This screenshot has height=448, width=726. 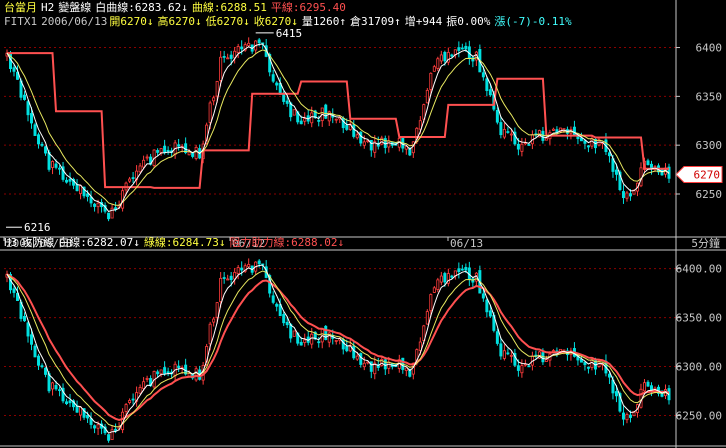 What do you see at coordinates (320, 21) in the screenshot?
I see `volume: 量1260` at bounding box center [320, 21].